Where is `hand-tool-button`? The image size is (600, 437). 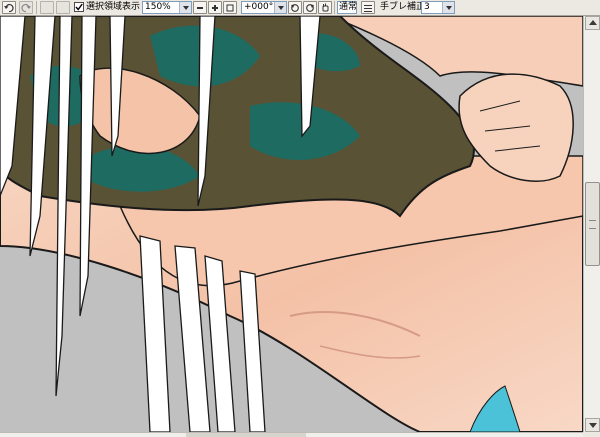
hand-tool-button is located at coordinates (325, 7).